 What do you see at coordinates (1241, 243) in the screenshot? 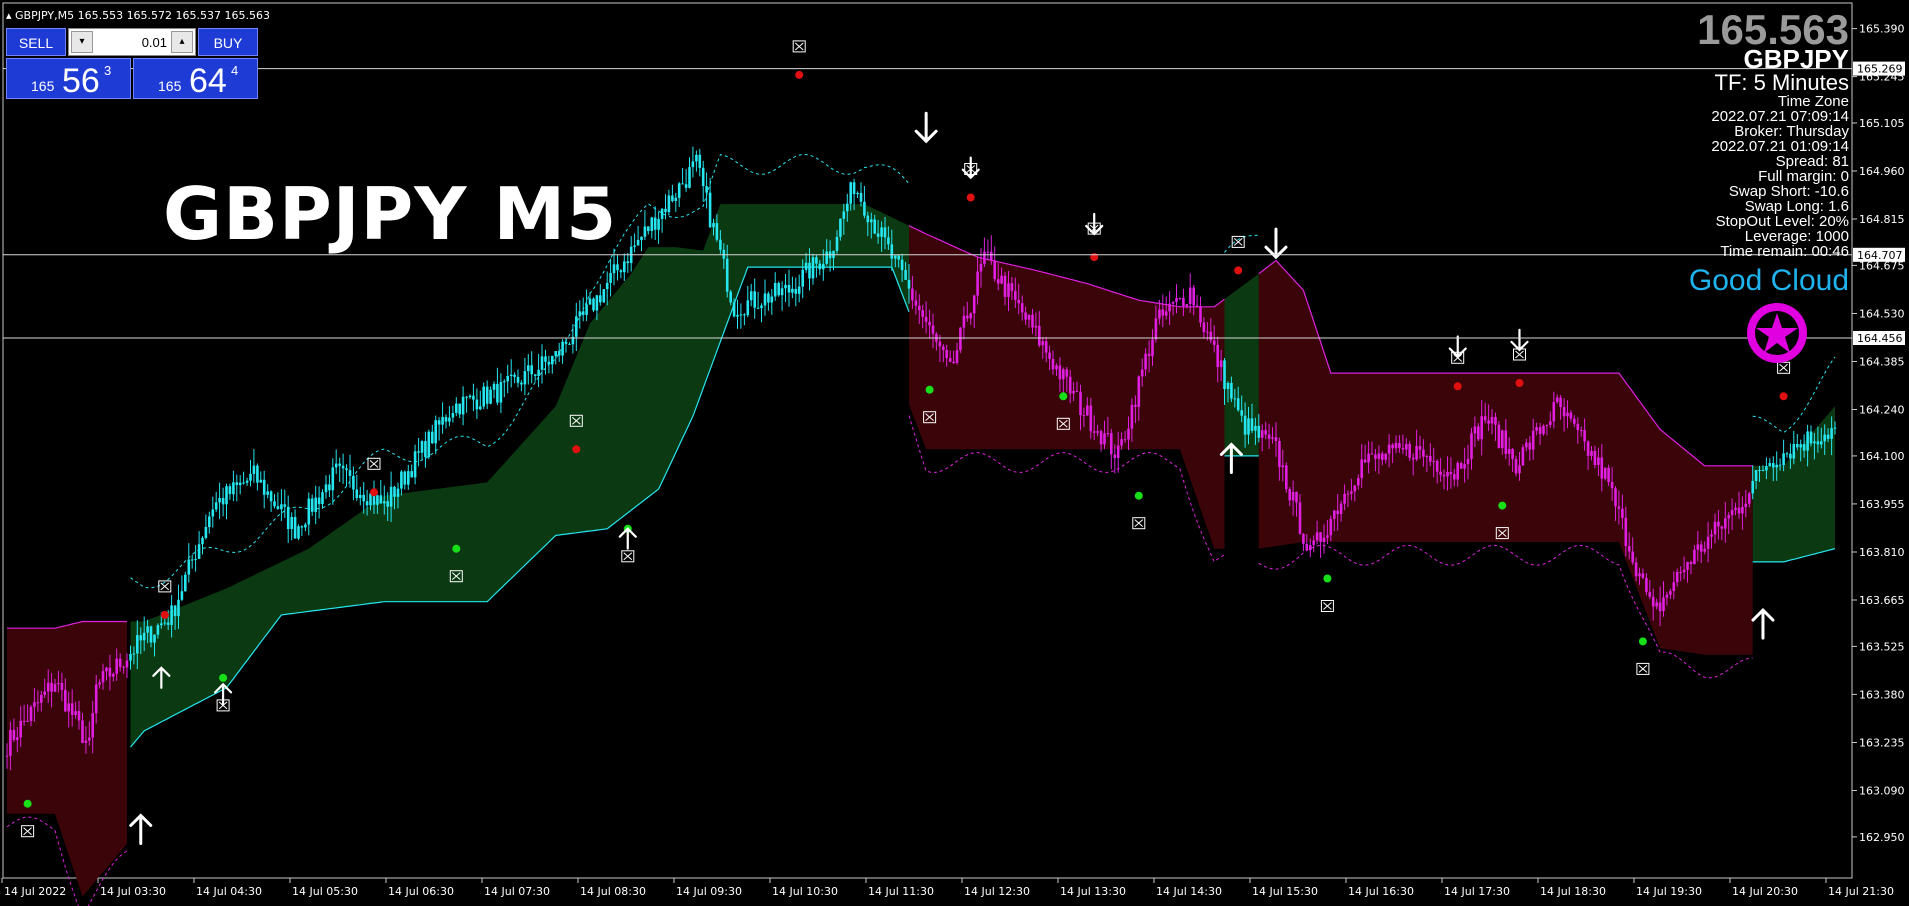
I see `bull-upper-dashed-line` at bounding box center [1241, 243].